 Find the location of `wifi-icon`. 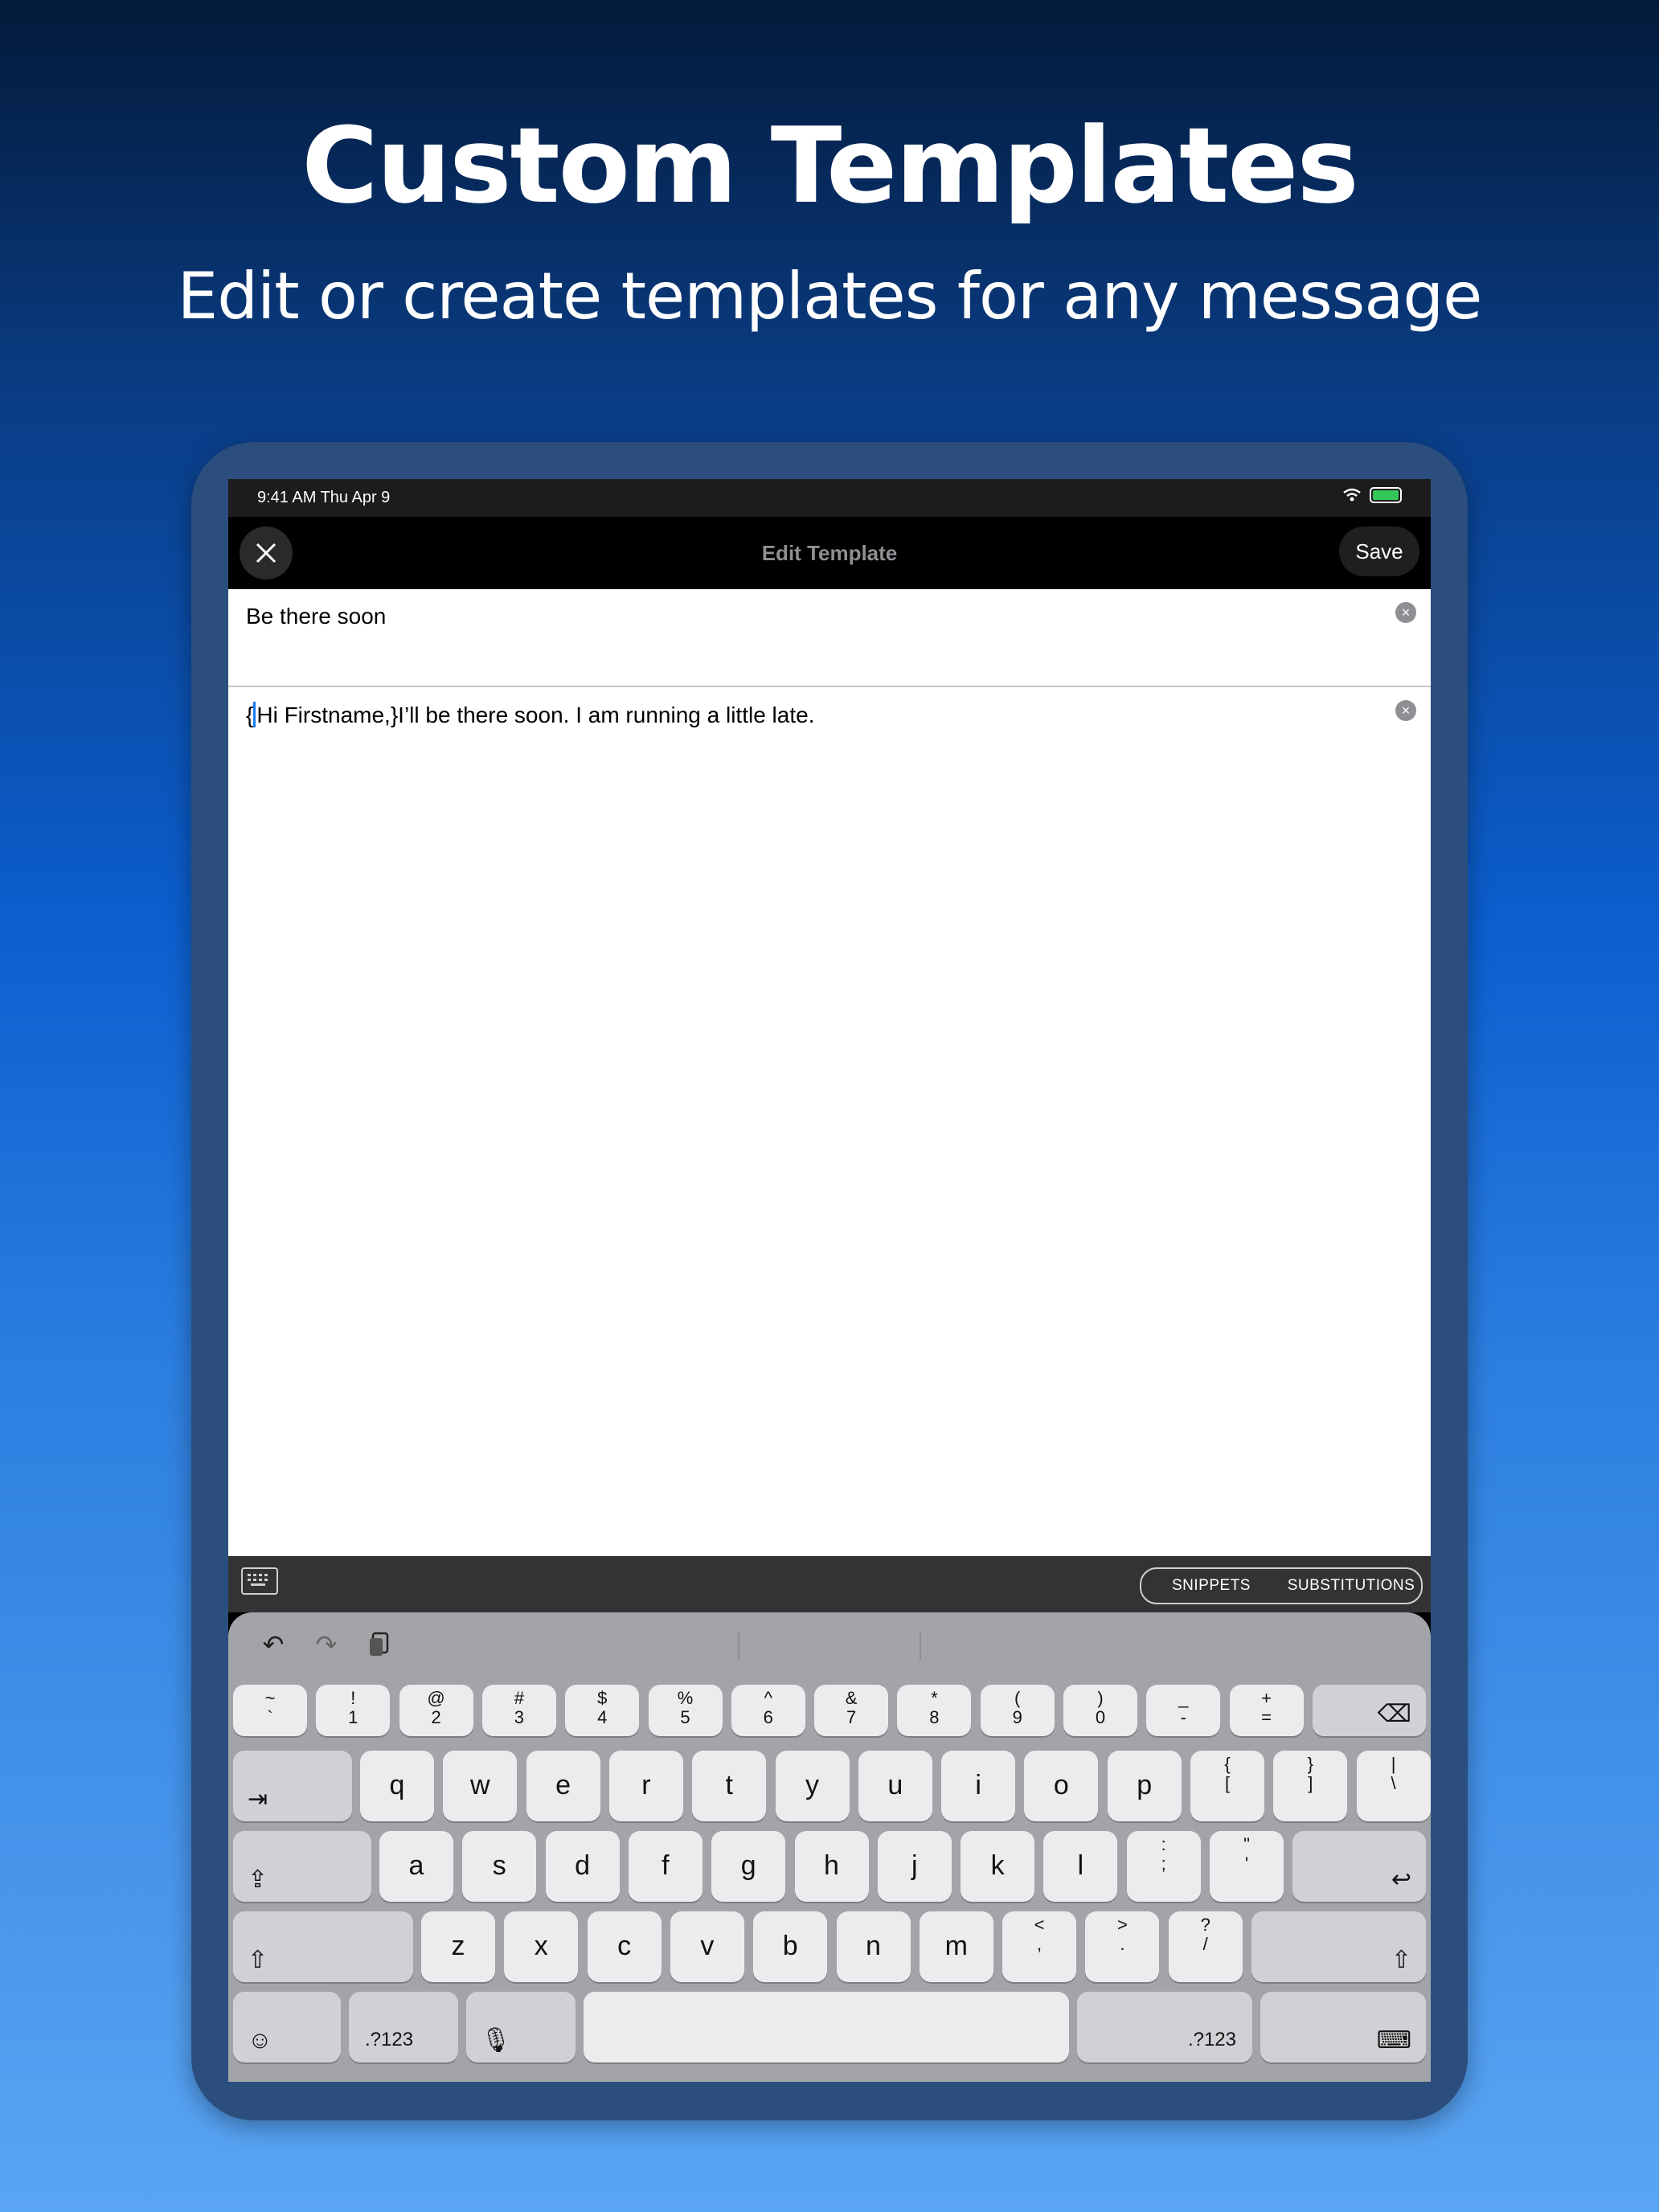

wifi-icon is located at coordinates (1352, 495).